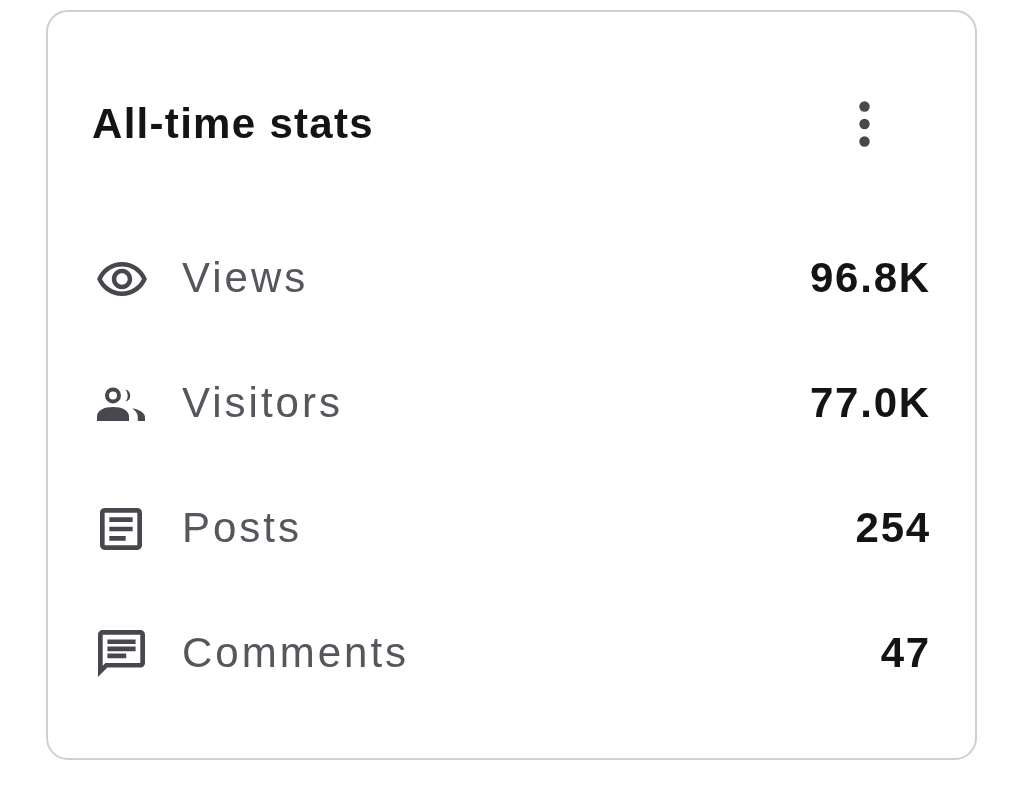  Describe the element at coordinates (233, 123) in the screenshot. I see `card-title: All-time stats` at that location.